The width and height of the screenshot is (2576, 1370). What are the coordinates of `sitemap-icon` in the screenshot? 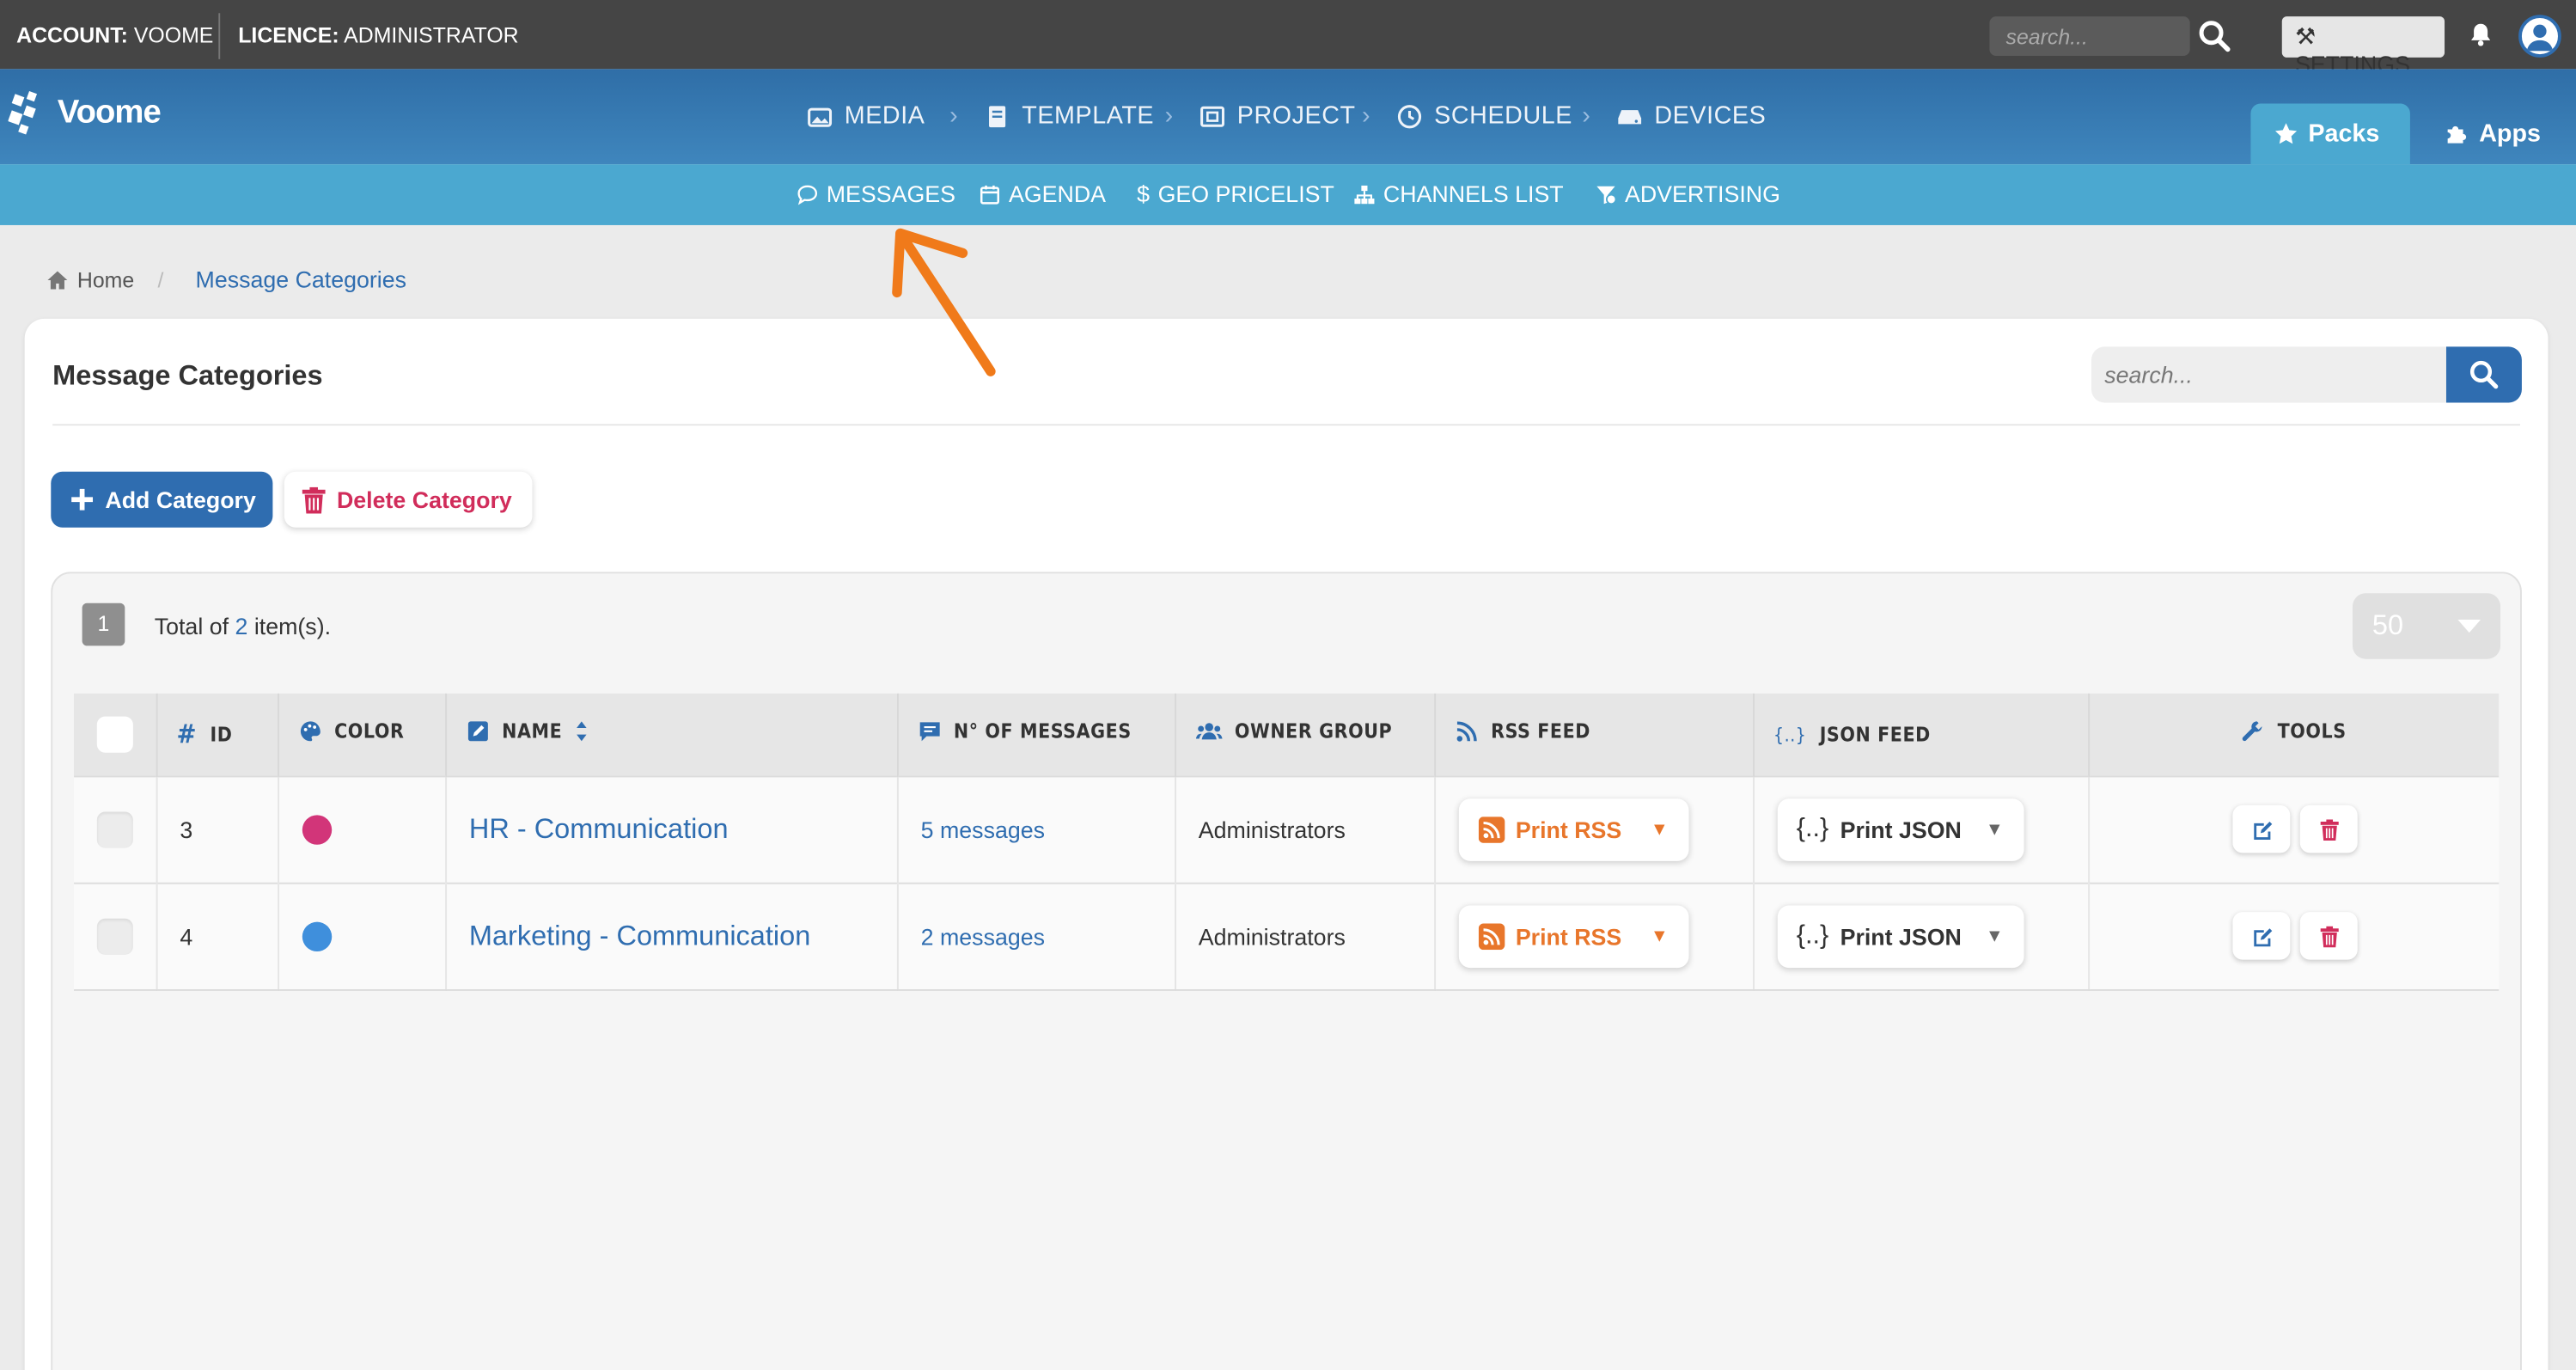 It's located at (1364, 194).